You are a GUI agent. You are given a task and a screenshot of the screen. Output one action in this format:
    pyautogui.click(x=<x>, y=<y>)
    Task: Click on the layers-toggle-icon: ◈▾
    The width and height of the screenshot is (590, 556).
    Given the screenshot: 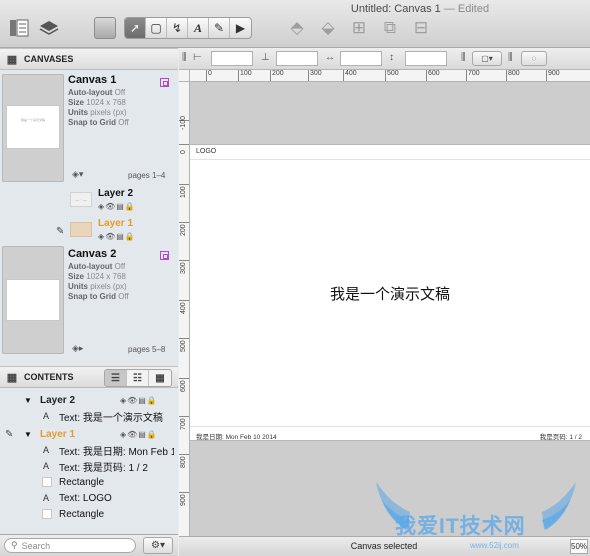 What is the action you would take?
    pyautogui.click(x=77, y=174)
    